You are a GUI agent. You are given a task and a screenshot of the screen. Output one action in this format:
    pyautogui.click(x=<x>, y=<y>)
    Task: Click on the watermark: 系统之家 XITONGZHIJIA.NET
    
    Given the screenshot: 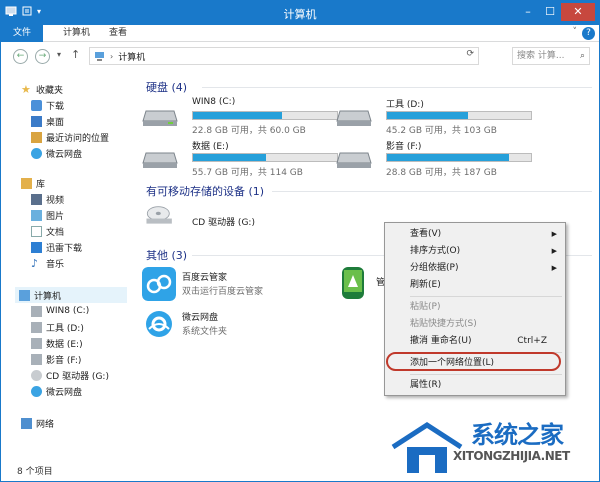 What is the action you would take?
    pyautogui.click(x=491, y=446)
    